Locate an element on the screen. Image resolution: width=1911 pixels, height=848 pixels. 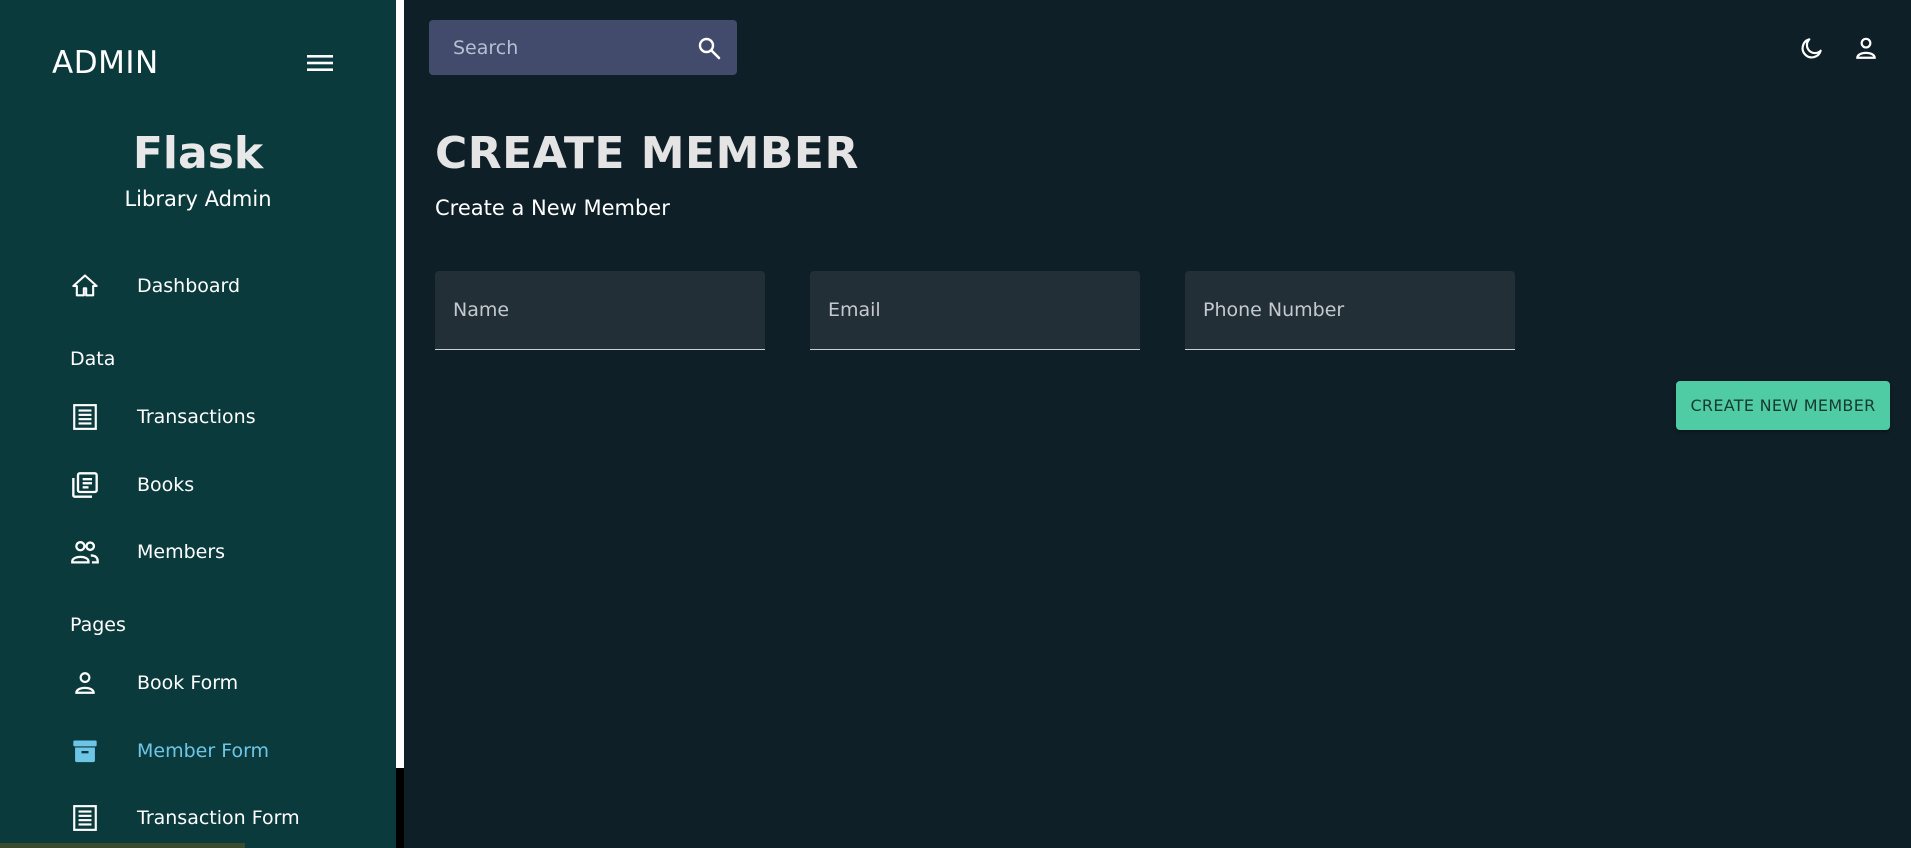
sidebar-item-transaction-form: Transaction Form is located at coordinates (220, 818).